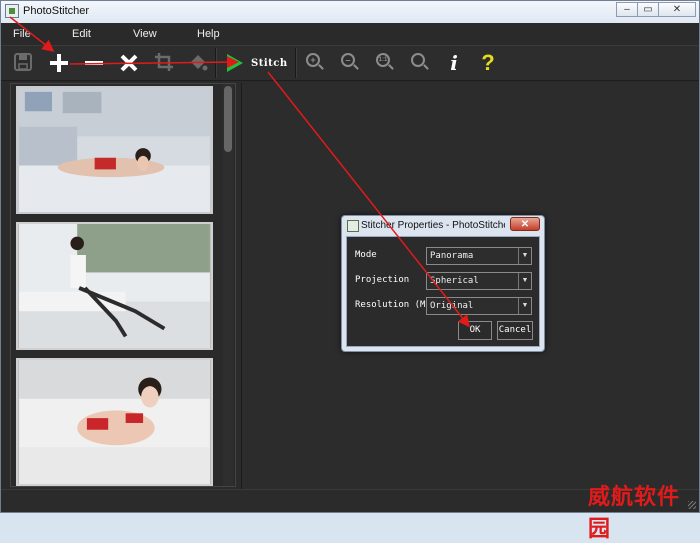 This screenshot has width=700, height=543. What do you see at coordinates (452, 306) in the screenshot?
I see `resolution-value: Original` at bounding box center [452, 306].